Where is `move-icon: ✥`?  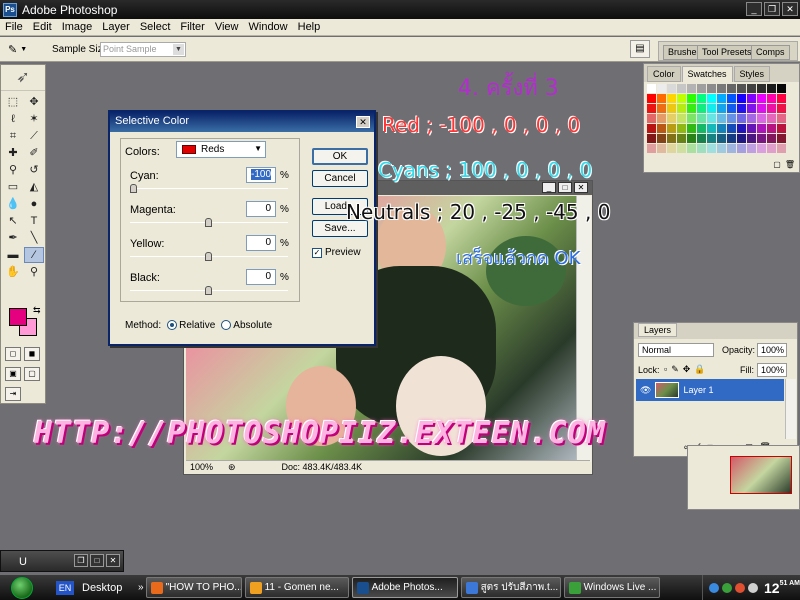
move-icon: ✥ is located at coordinates (34, 102).